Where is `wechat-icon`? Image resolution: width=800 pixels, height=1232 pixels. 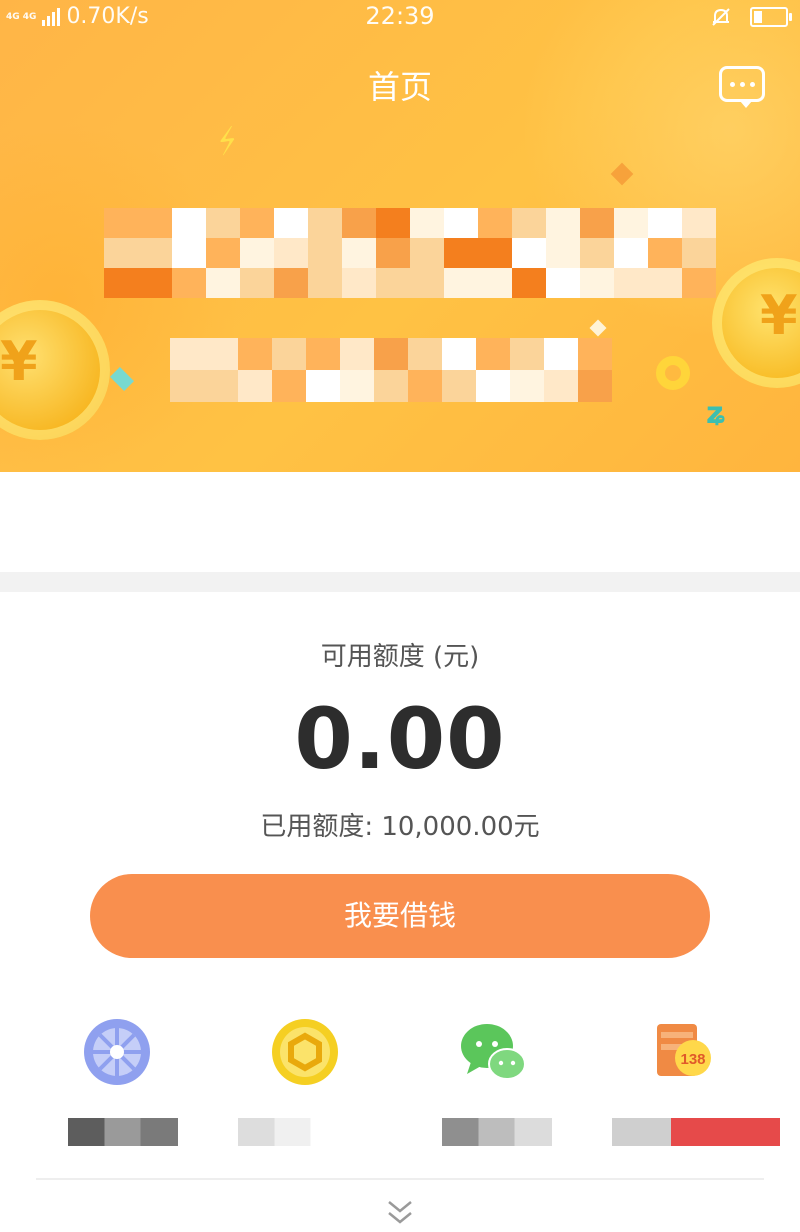
wechat-icon is located at coordinates (493, 1052).